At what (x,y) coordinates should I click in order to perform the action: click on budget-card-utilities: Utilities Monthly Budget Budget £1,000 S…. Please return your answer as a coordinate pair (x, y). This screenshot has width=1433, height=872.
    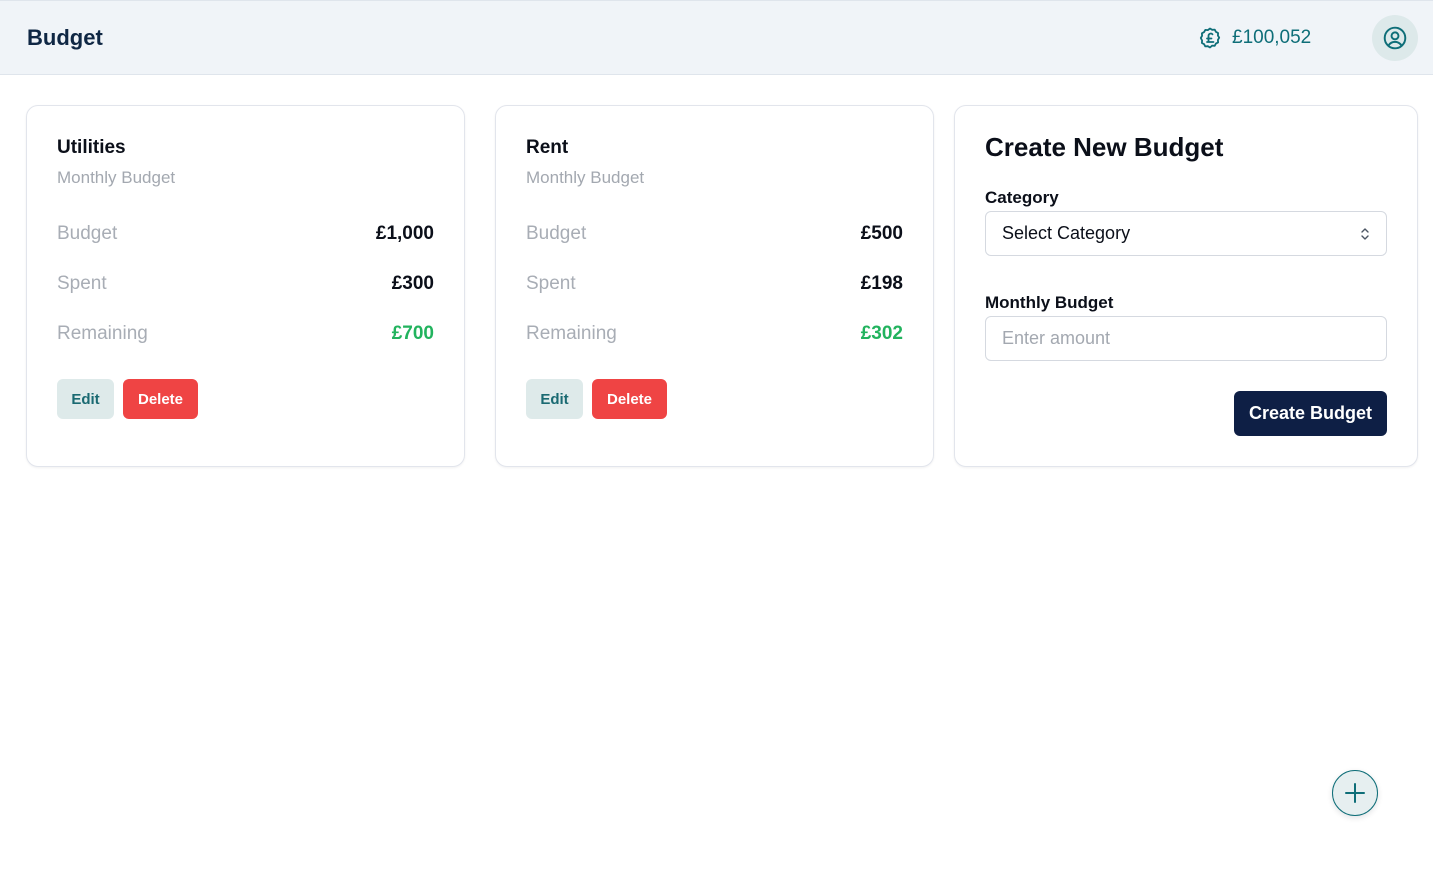
    Looking at the image, I should click on (245, 286).